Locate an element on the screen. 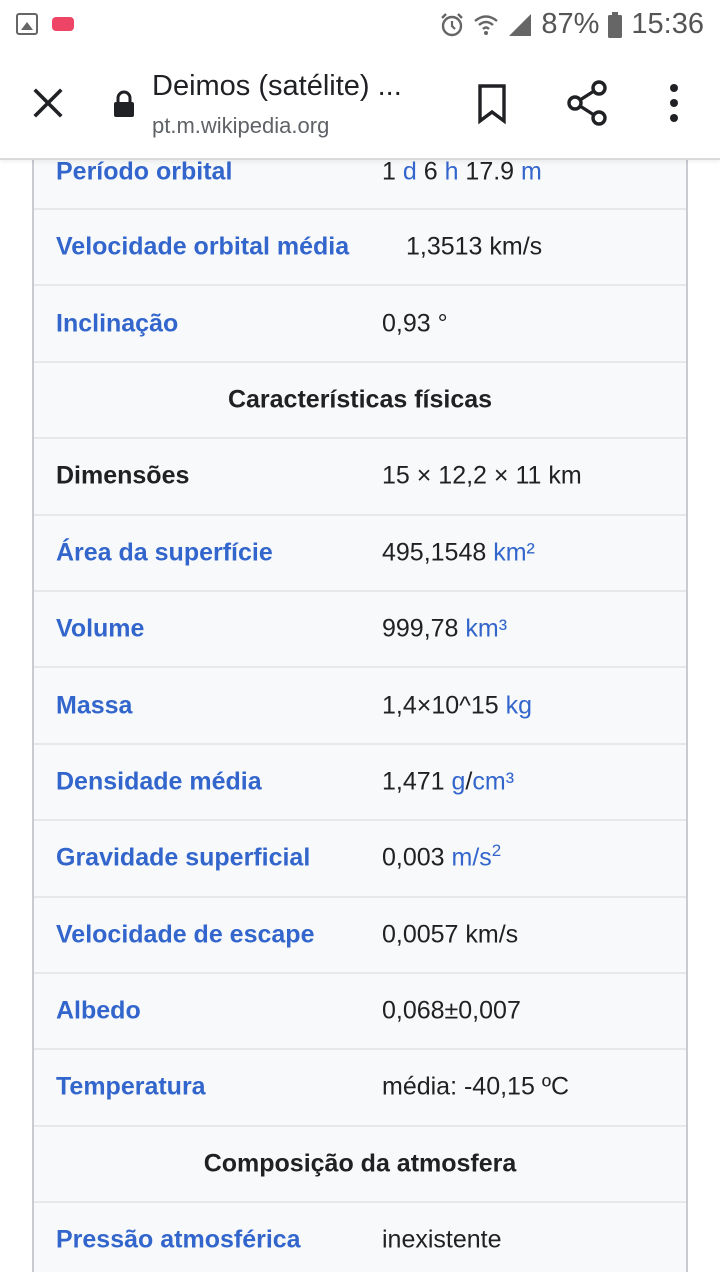  velocidade-orbital-value: 1,3513 km/s is located at coordinates (474, 246).